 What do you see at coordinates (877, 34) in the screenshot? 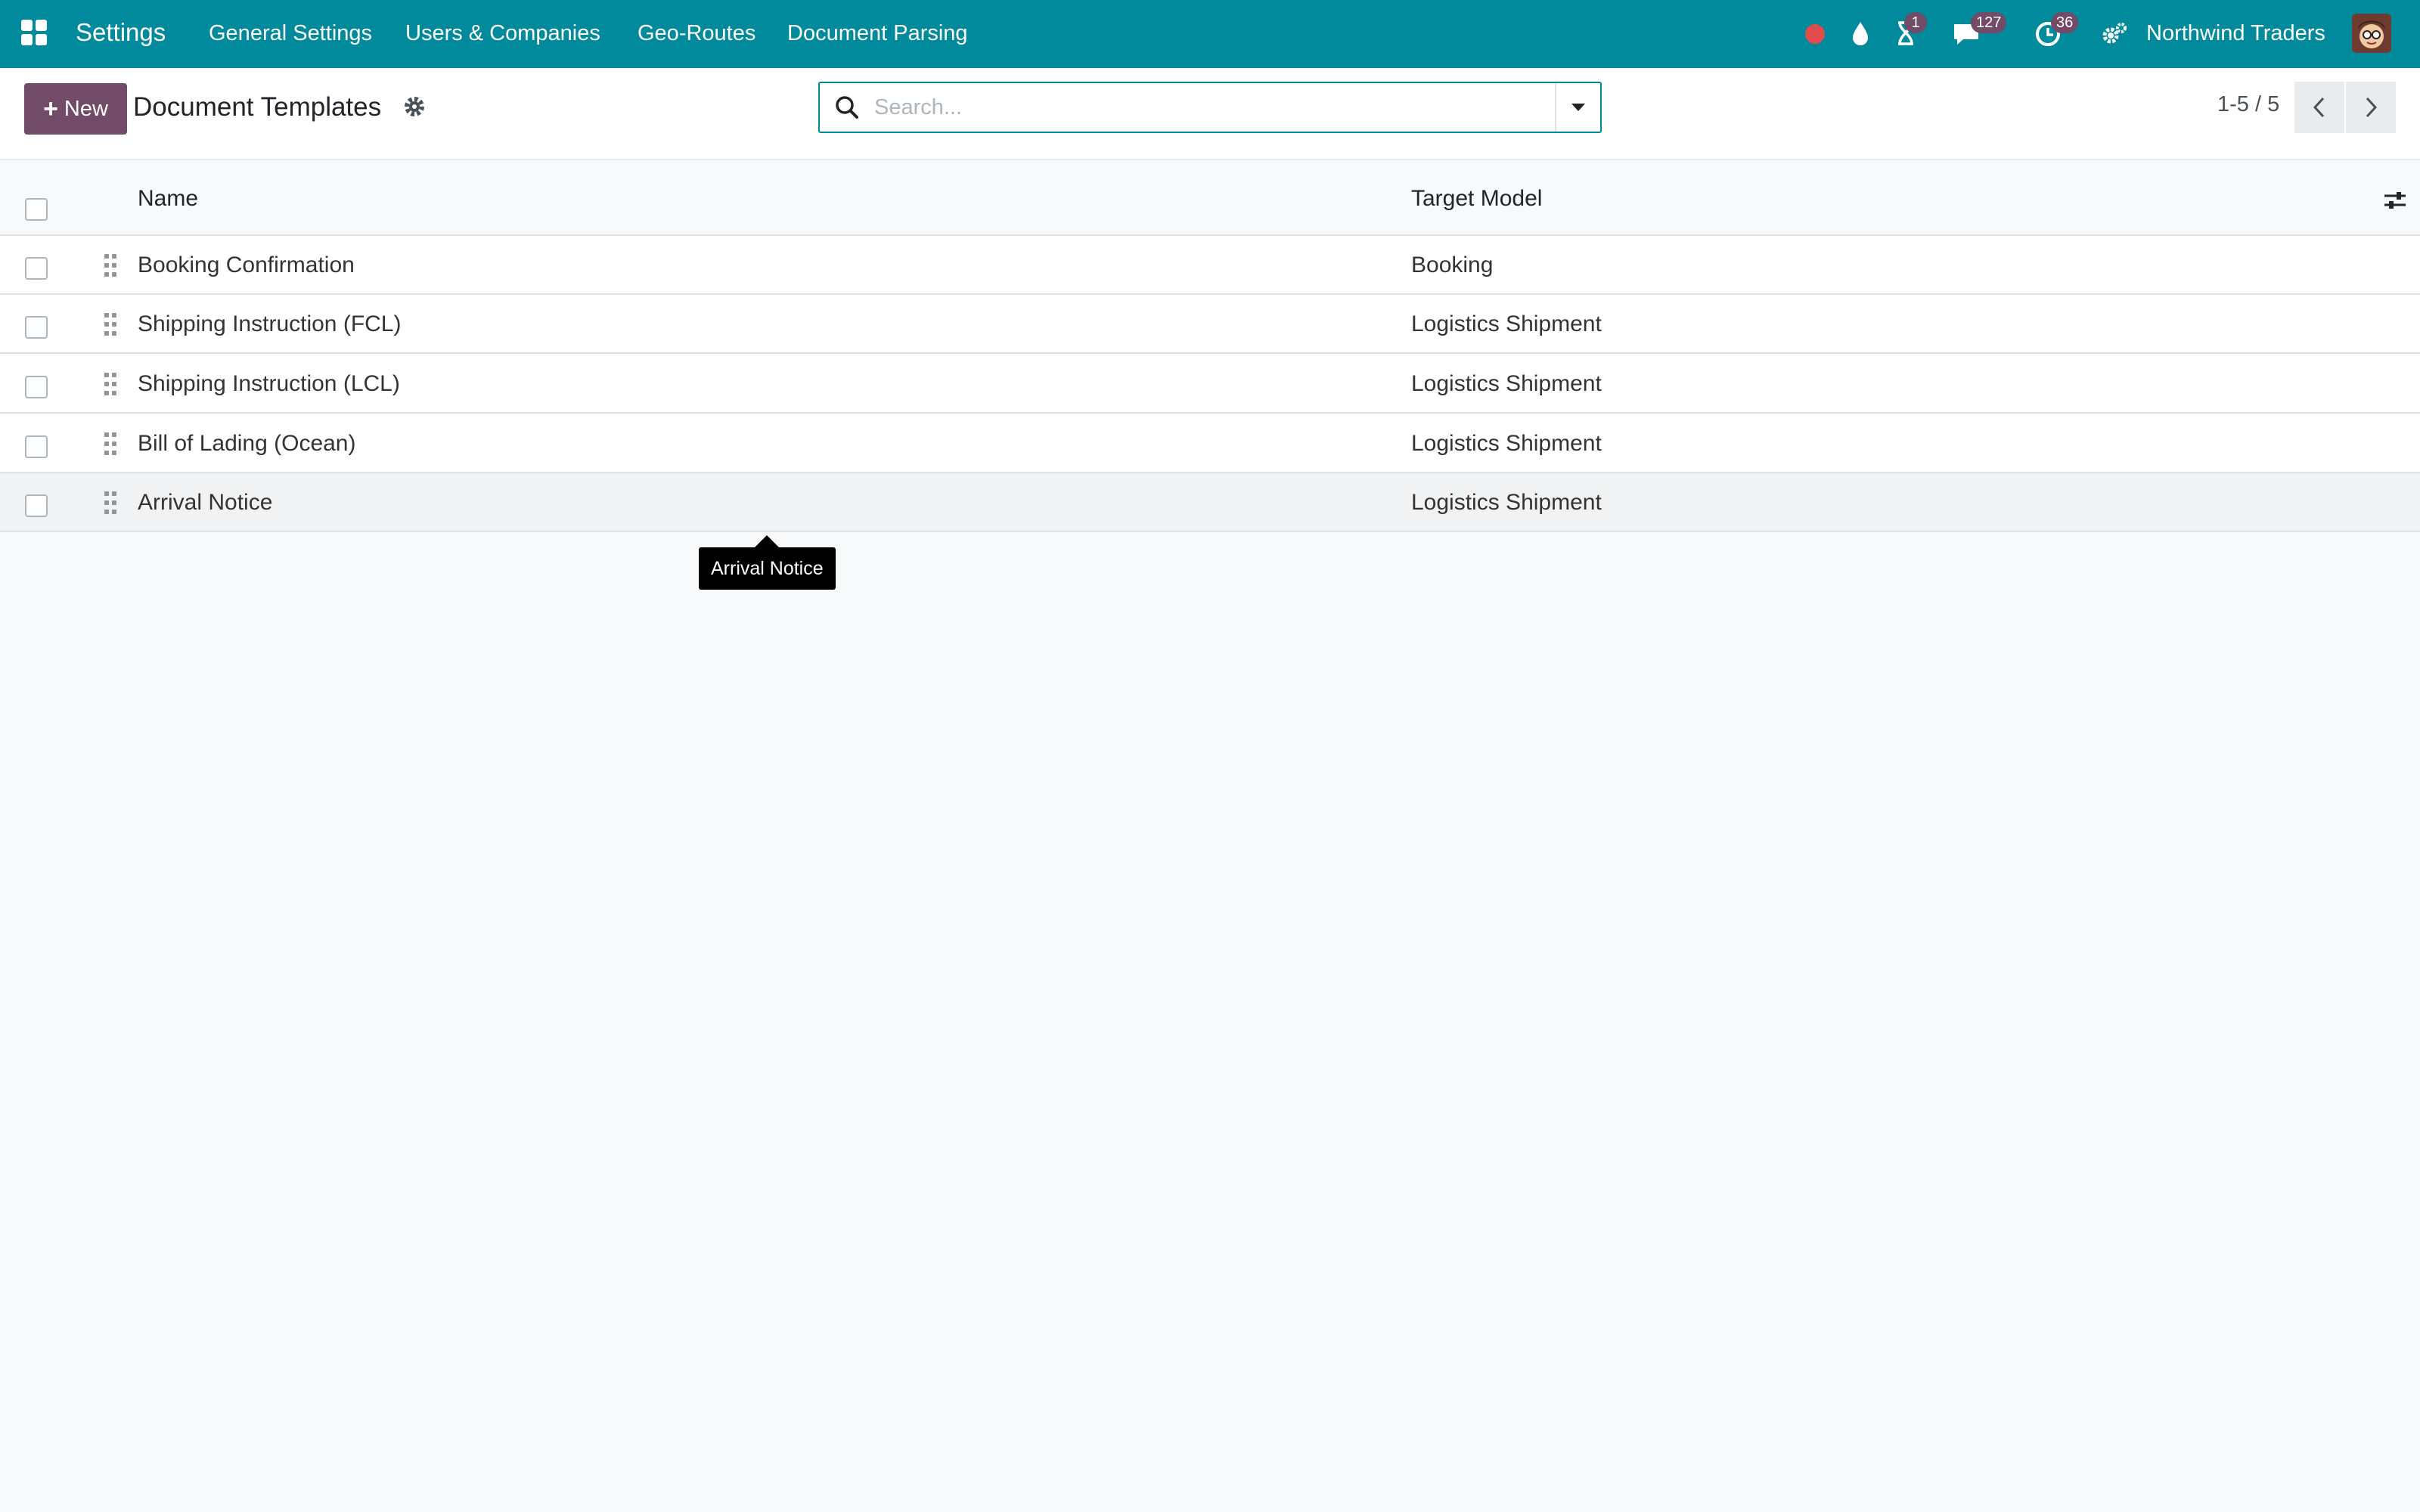
I see `menu-document-parsing: Document Parsing` at bounding box center [877, 34].